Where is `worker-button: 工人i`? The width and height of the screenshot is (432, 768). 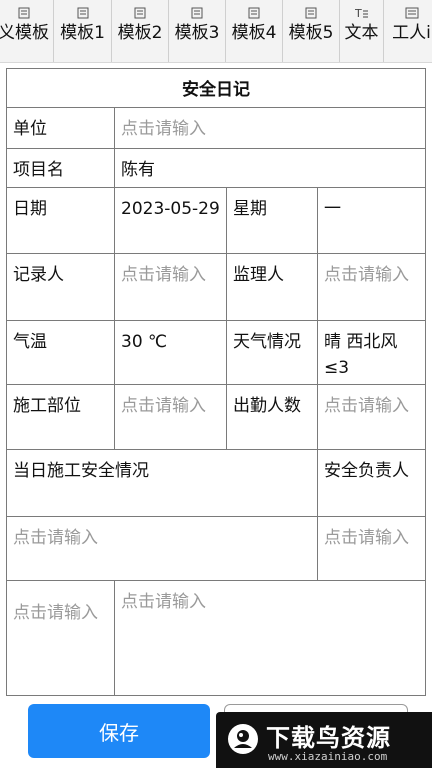 worker-button: 工人i is located at coordinates (408, 31).